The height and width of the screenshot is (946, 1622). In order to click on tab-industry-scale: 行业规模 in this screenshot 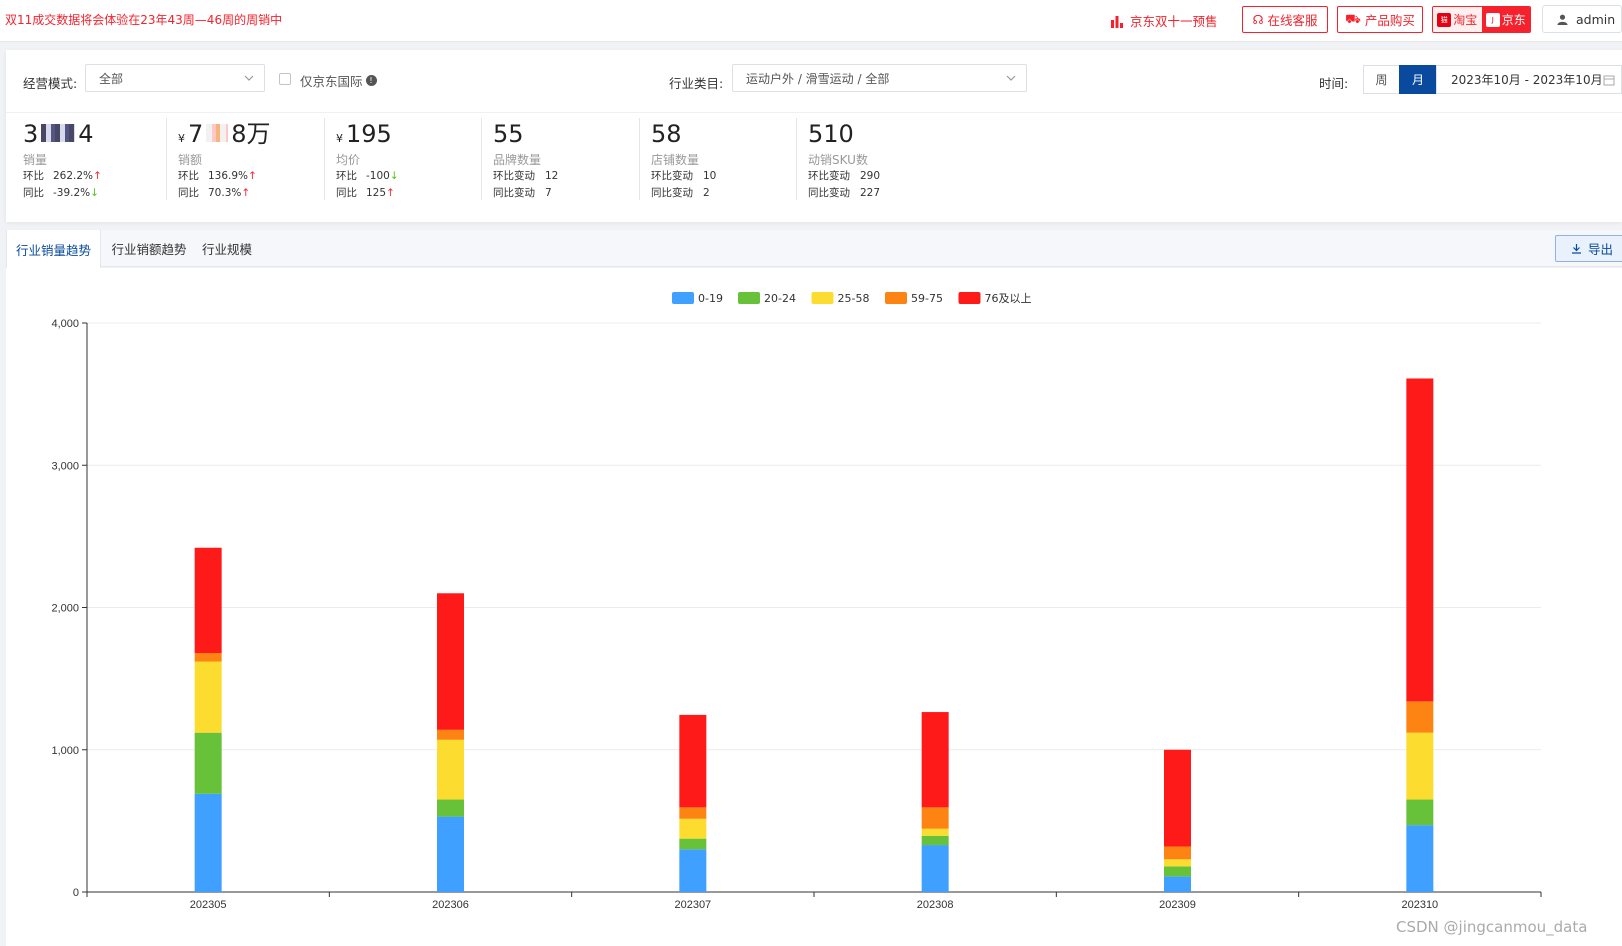, I will do `click(227, 248)`.